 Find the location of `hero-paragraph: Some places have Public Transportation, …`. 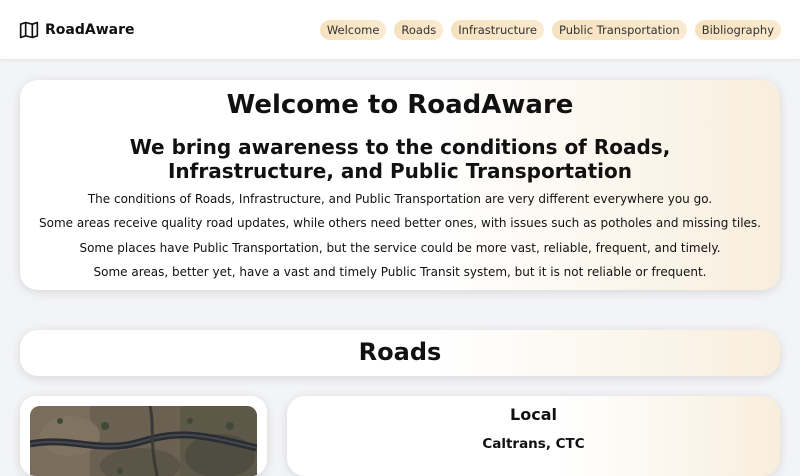

hero-paragraph: Some places have Public Transportation, … is located at coordinates (400, 247).